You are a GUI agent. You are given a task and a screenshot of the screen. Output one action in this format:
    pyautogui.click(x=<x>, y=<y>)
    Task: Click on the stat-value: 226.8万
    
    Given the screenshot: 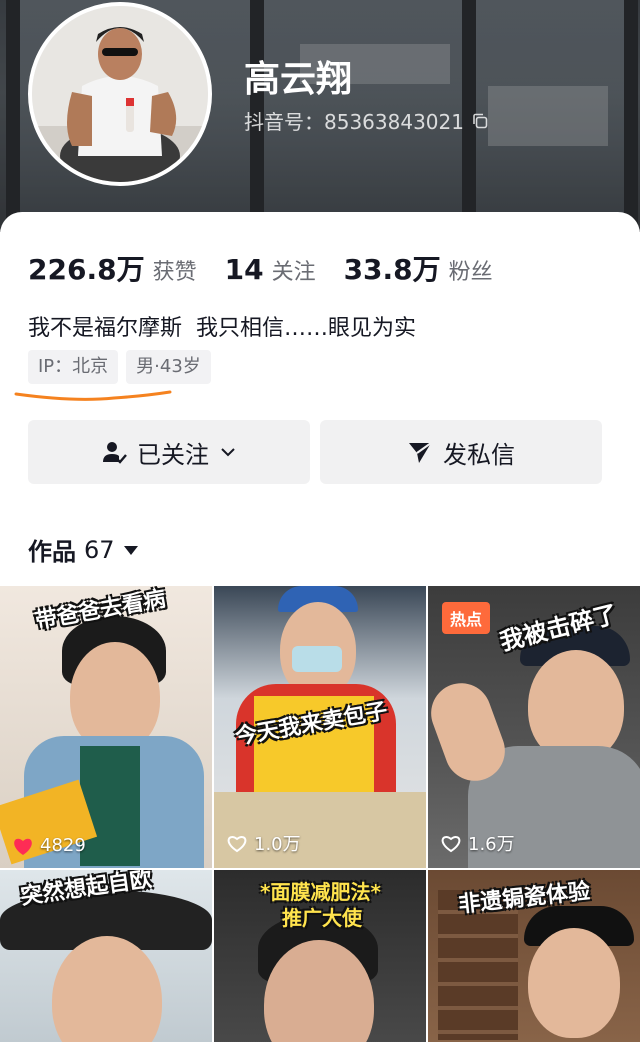 What is the action you would take?
    pyautogui.click(x=86, y=269)
    